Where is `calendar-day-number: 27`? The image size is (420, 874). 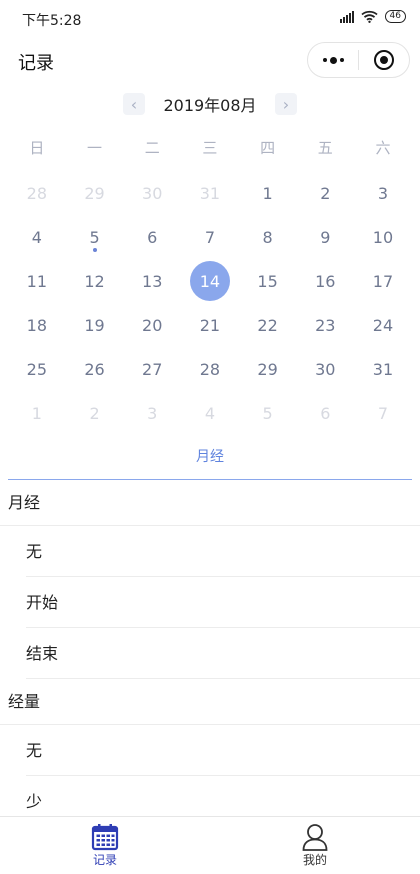
calendar-day-number: 27 is located at coordinates (152, 369).